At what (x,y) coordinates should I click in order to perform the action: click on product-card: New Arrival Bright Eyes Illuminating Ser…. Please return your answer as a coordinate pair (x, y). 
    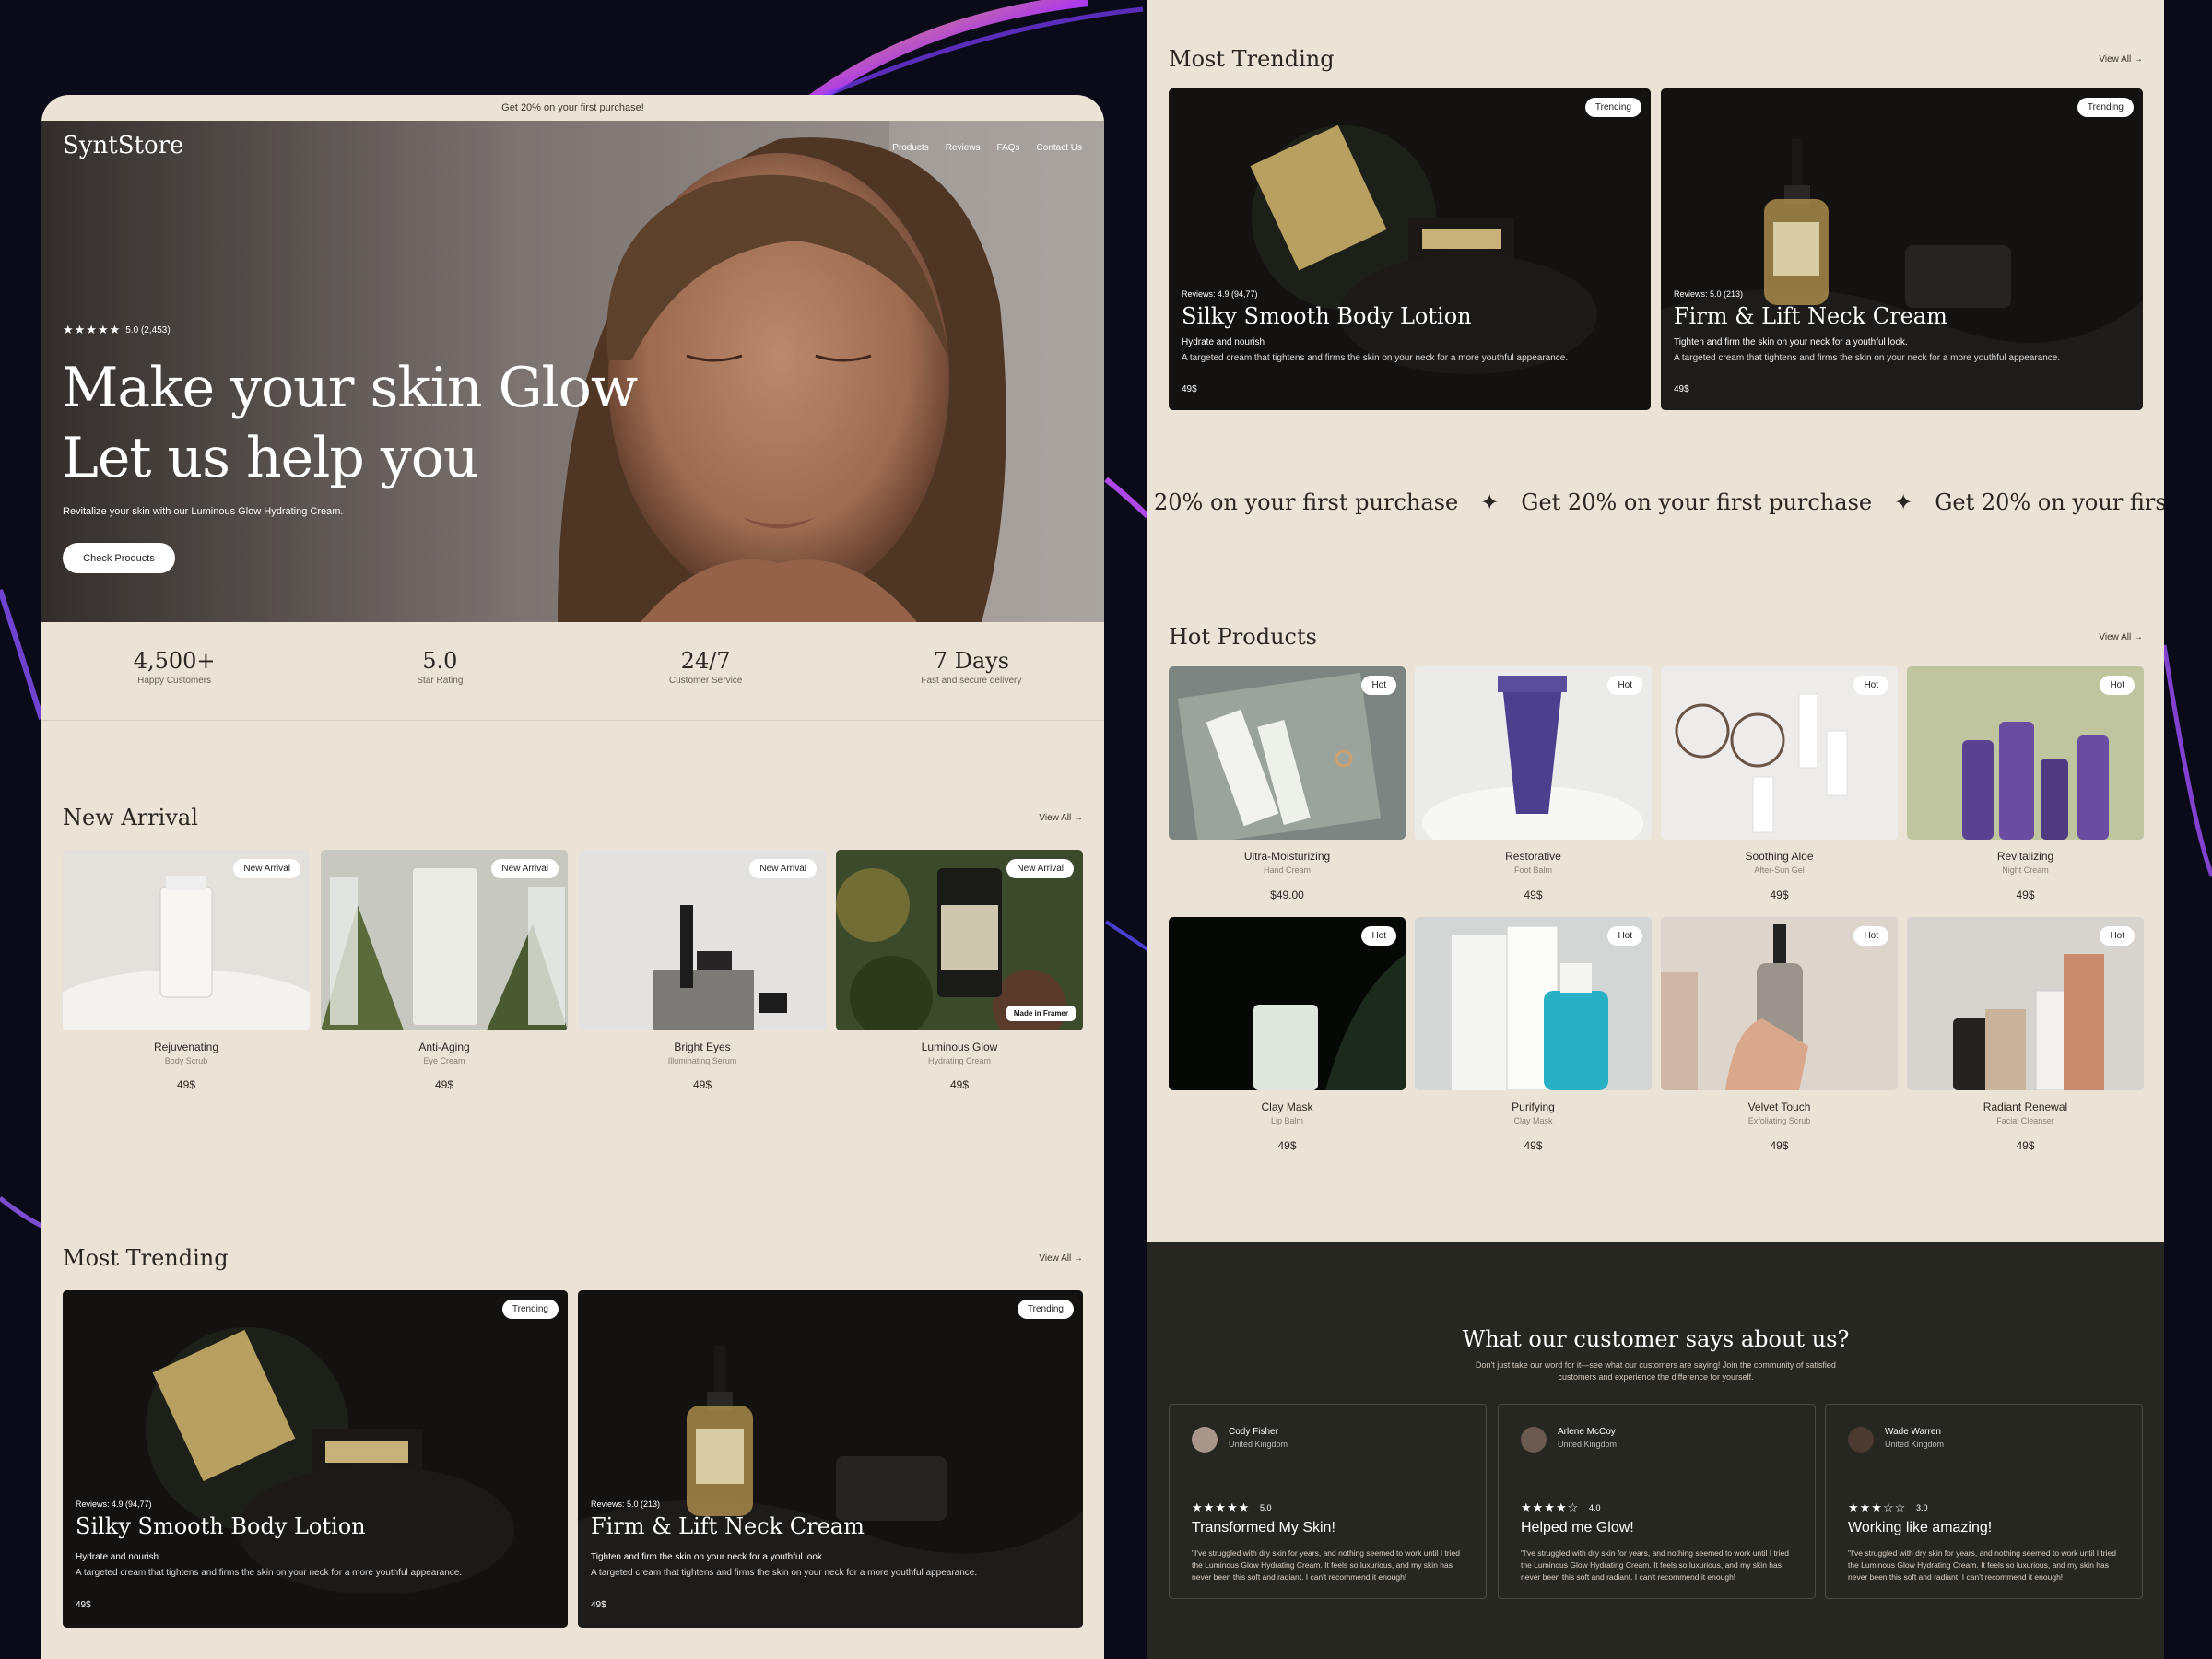
    Looking at the image, I should click on (702, 970).